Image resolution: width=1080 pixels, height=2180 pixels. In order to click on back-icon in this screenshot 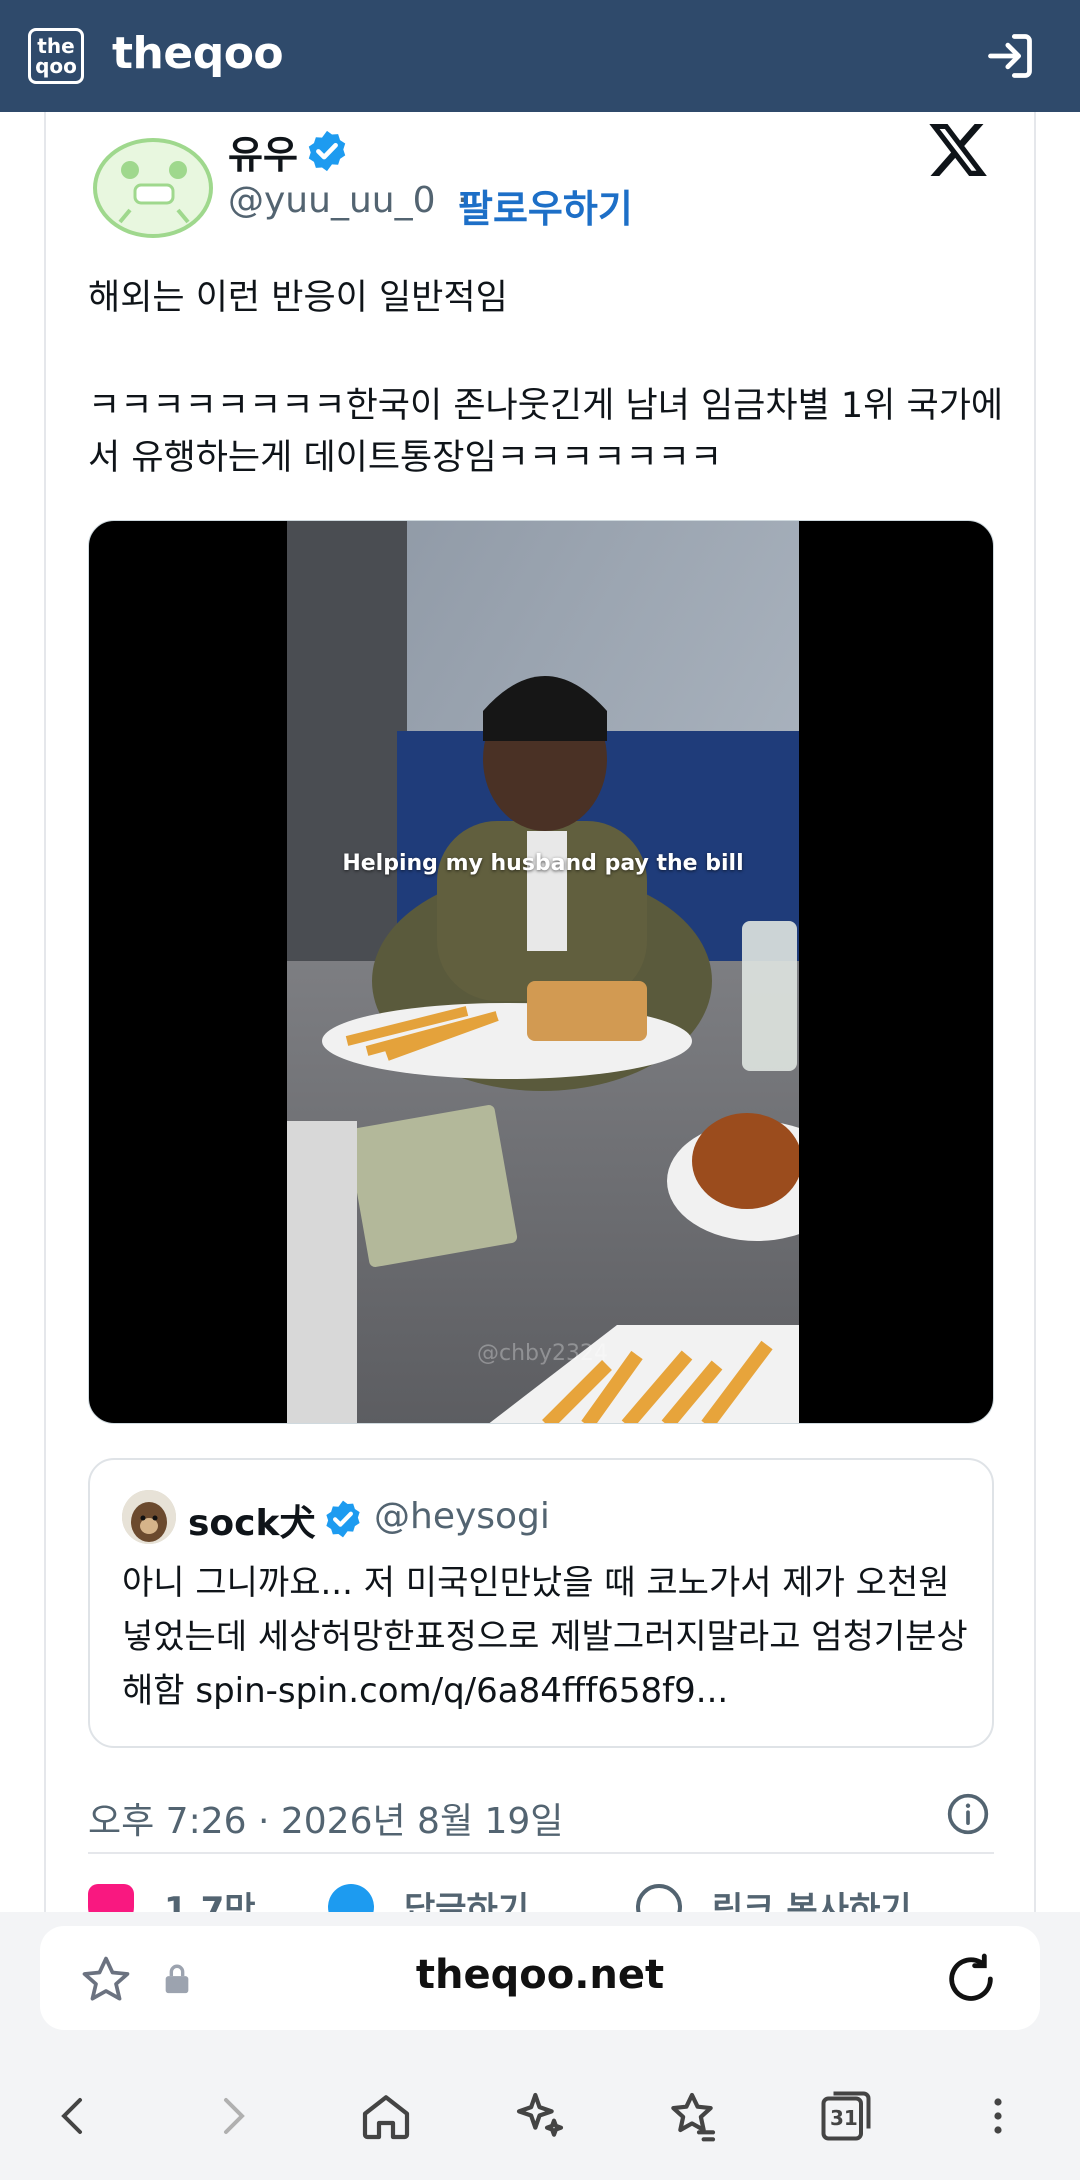, I will do `click(71, 2116)`.